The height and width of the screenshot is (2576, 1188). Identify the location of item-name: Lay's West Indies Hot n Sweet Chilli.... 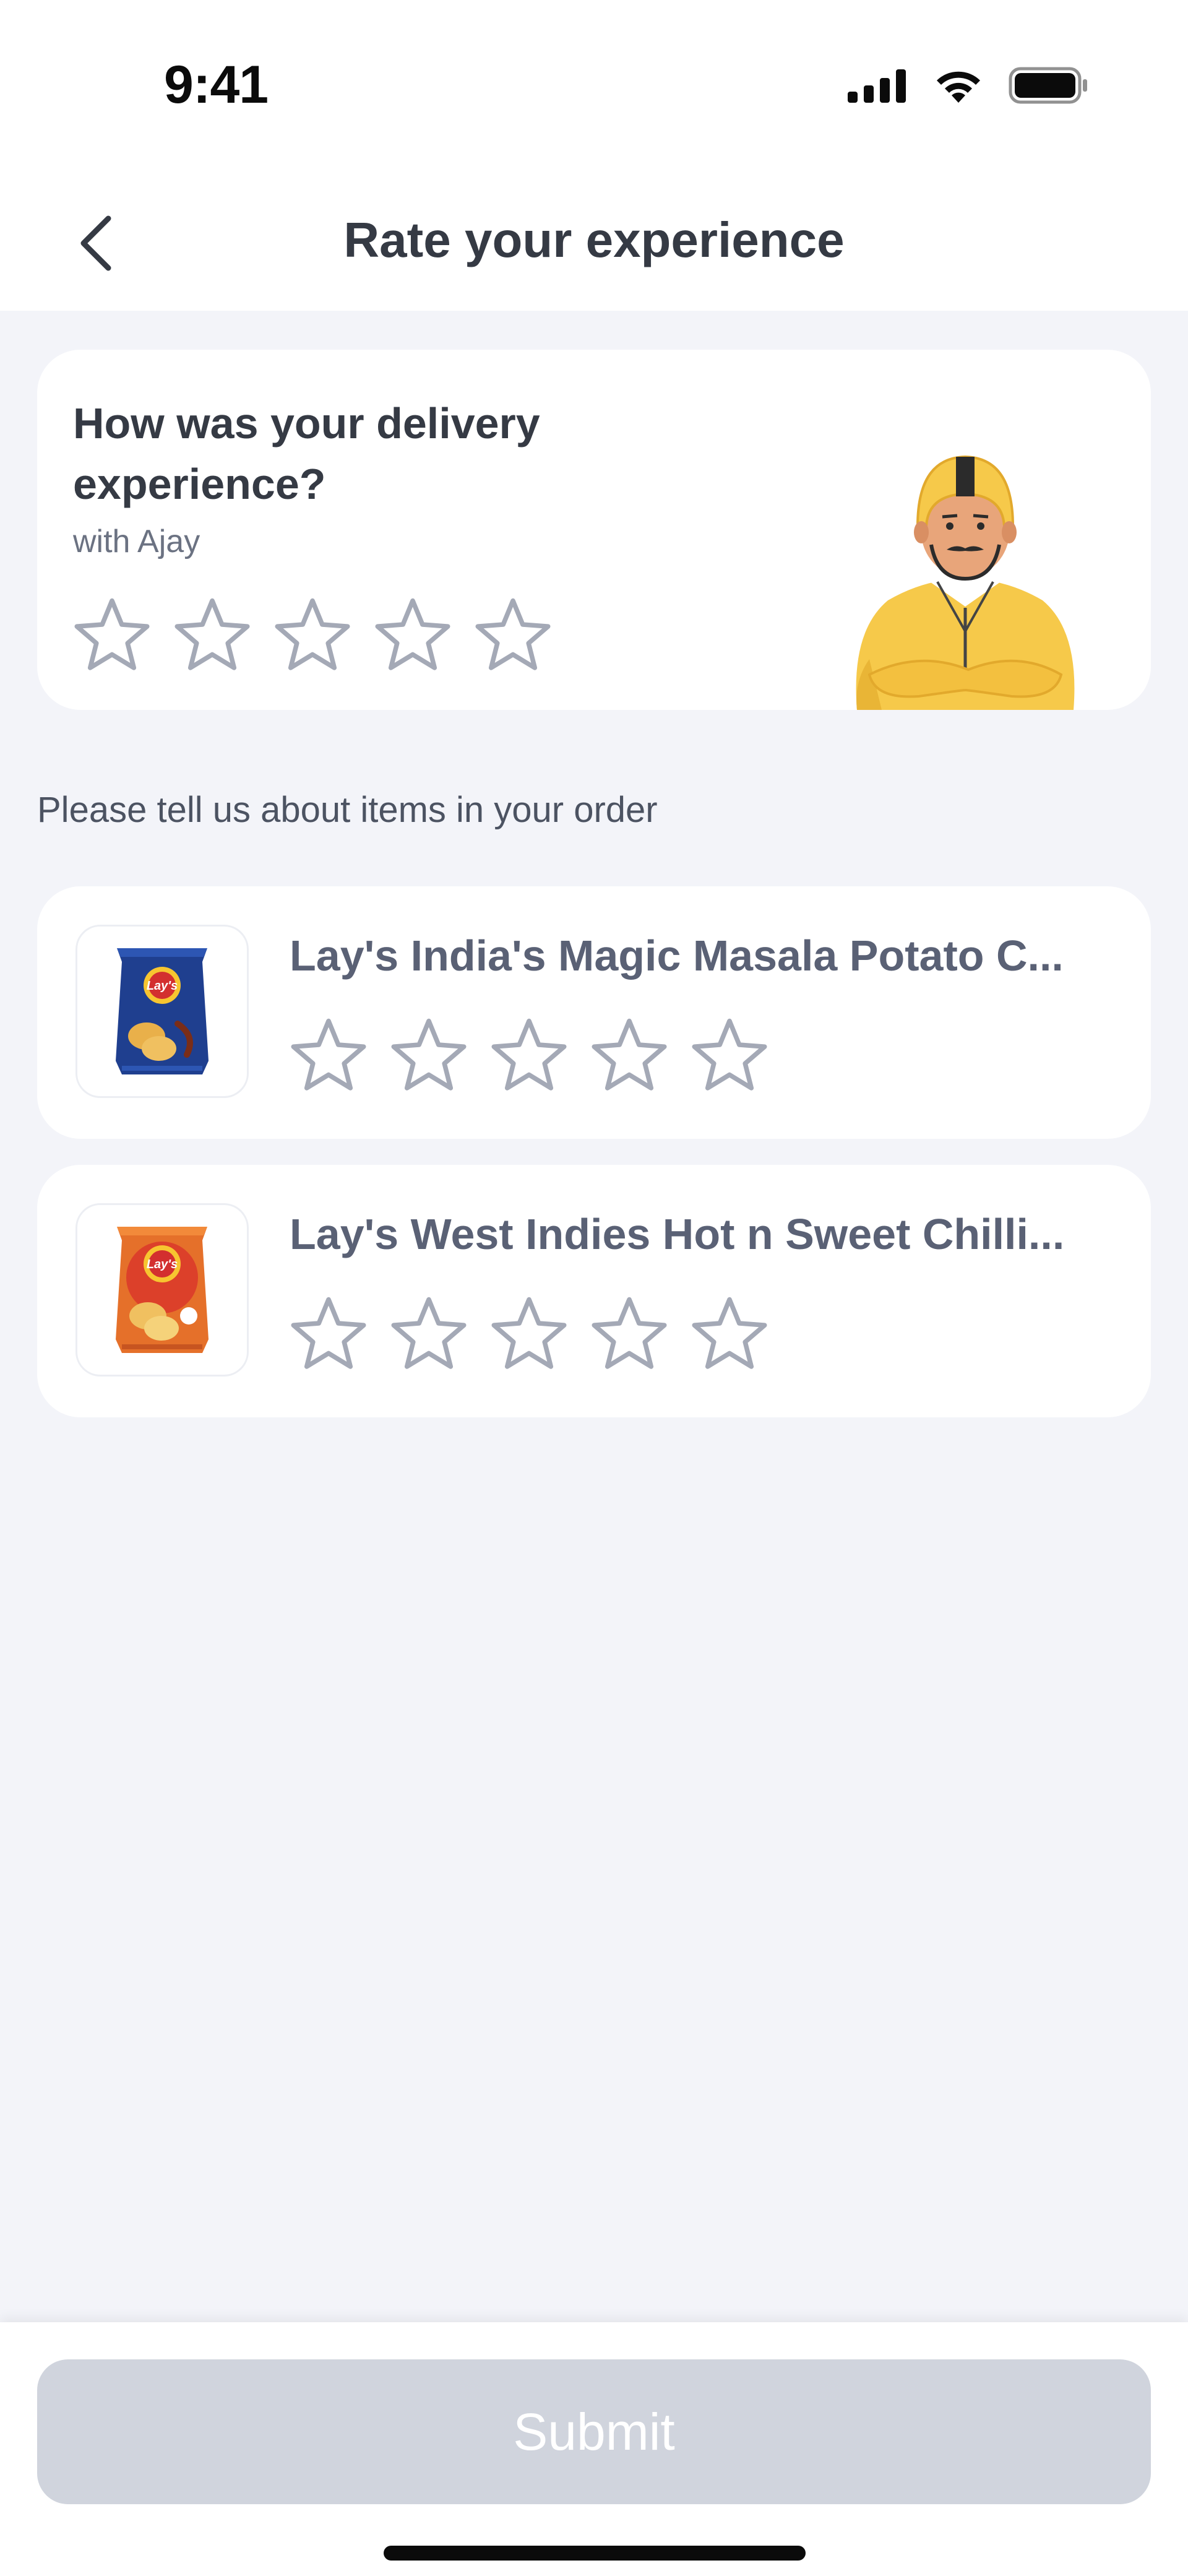
(677, 1234).